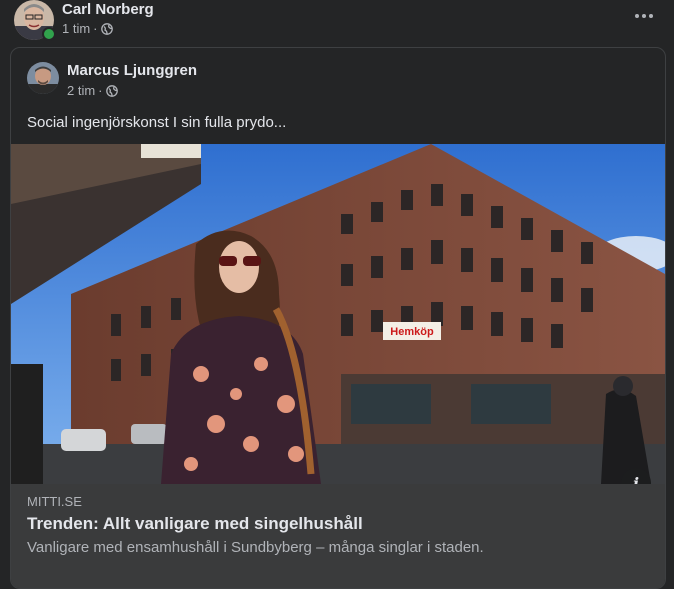 This screenshot has height=589, width=674. Describe the element at coordinates (412, 332) in the screenshot. I see `store-sign-text: Hemköp` at that location.